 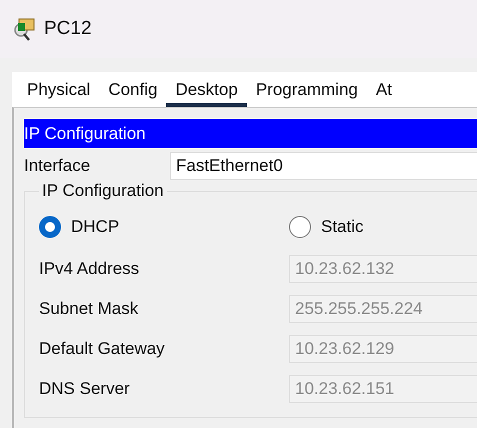 I want to click on field-label: Default Gateway, so click(x=102, y=349).